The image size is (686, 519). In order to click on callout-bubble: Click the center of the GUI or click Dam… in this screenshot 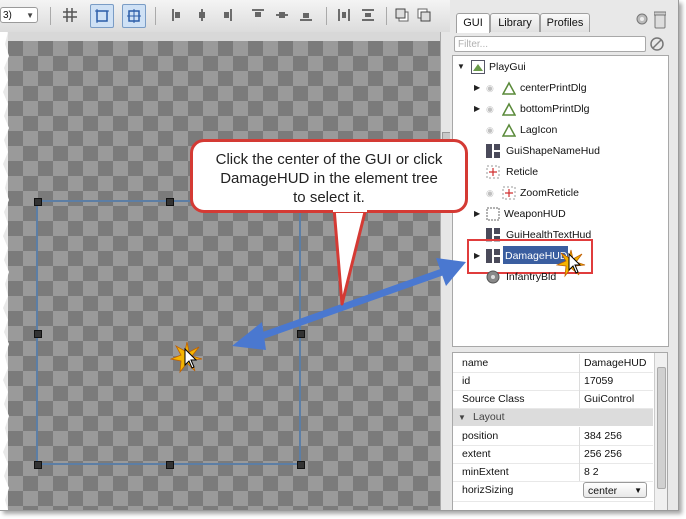, I will do `click(329, 176)`.